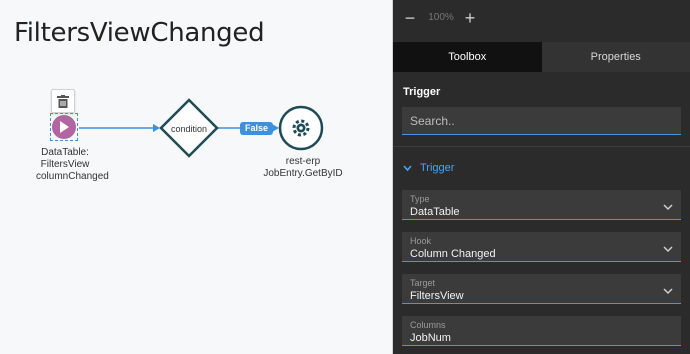  What do you see at coordinates (541, 247) in the screenshot?
I see `hook-select: Hook Column Changed` at bounding box center [541, 247].